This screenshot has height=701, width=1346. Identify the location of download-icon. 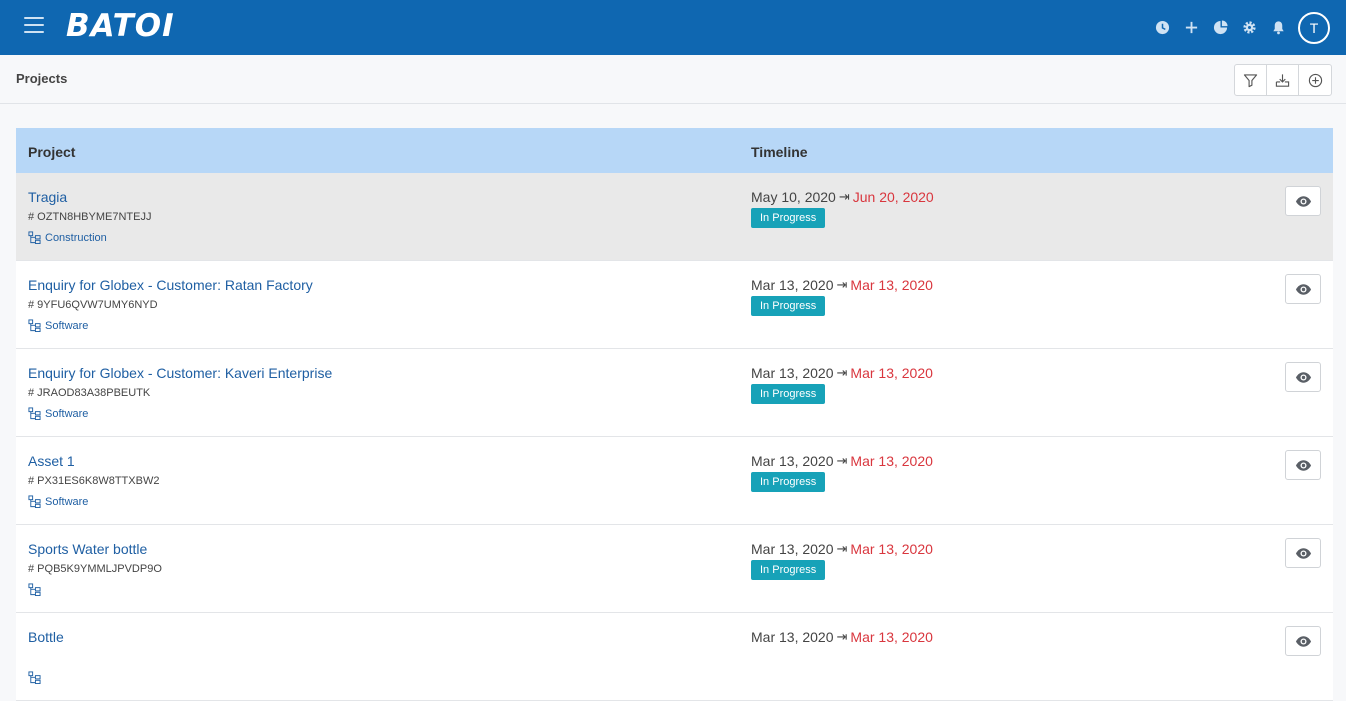
(1282, 80).